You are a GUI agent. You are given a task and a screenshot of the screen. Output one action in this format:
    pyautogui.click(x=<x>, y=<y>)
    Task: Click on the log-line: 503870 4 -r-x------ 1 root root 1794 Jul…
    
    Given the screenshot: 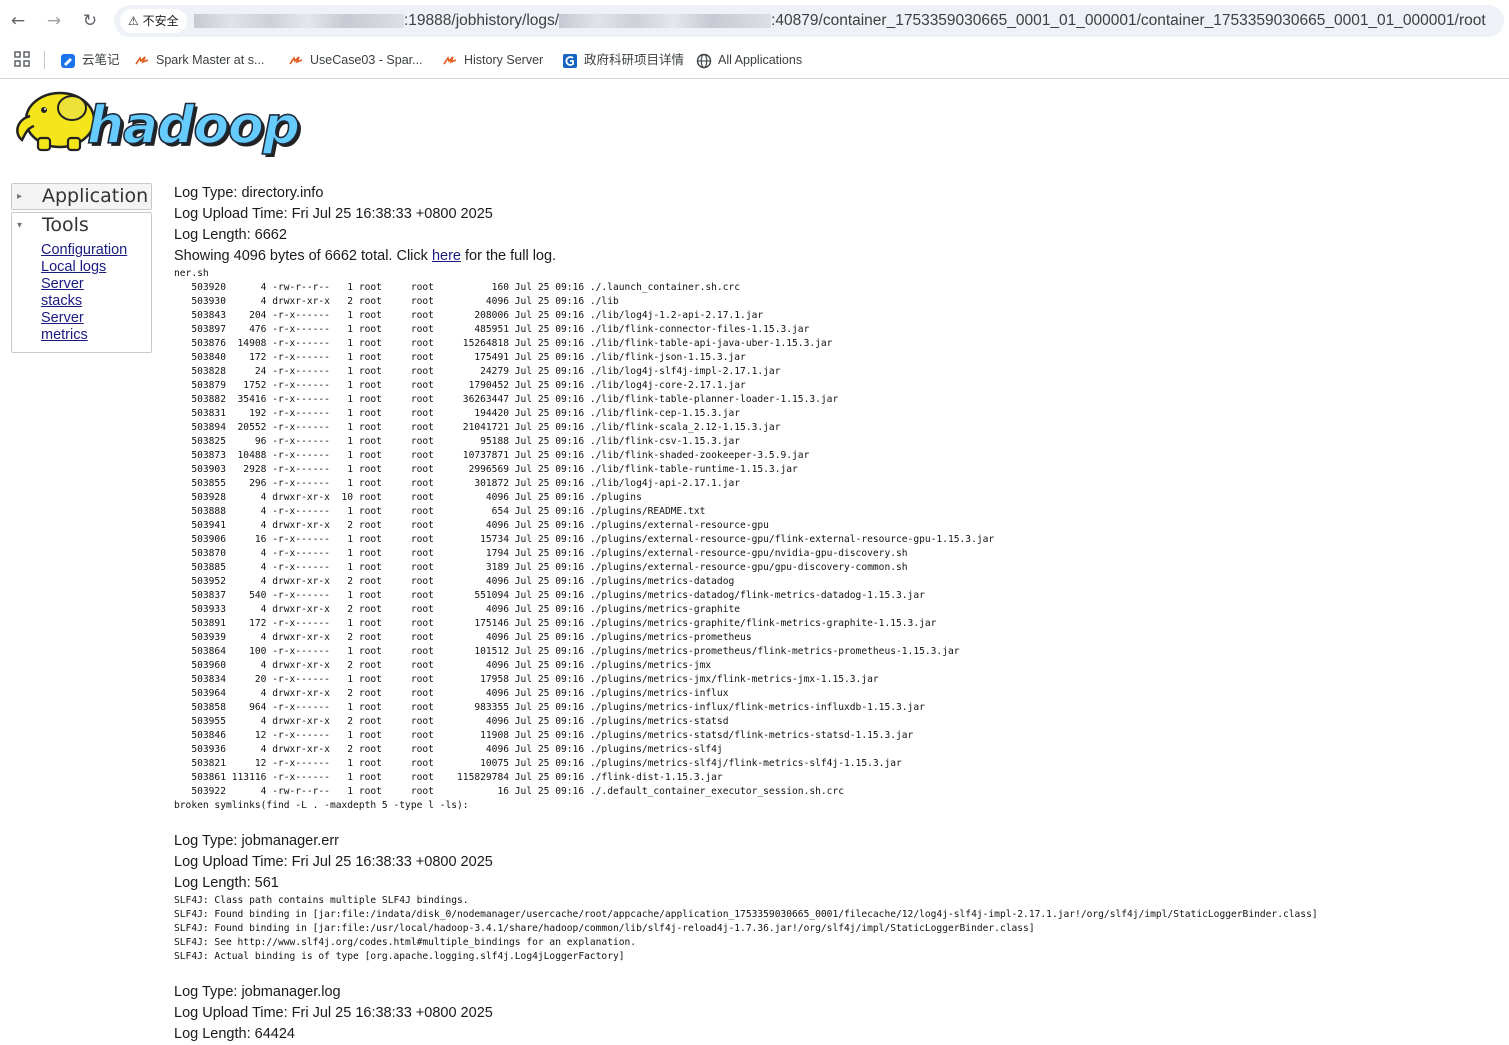 What is the action you would take?
    pyautogui.click(x=549, y=553)
    